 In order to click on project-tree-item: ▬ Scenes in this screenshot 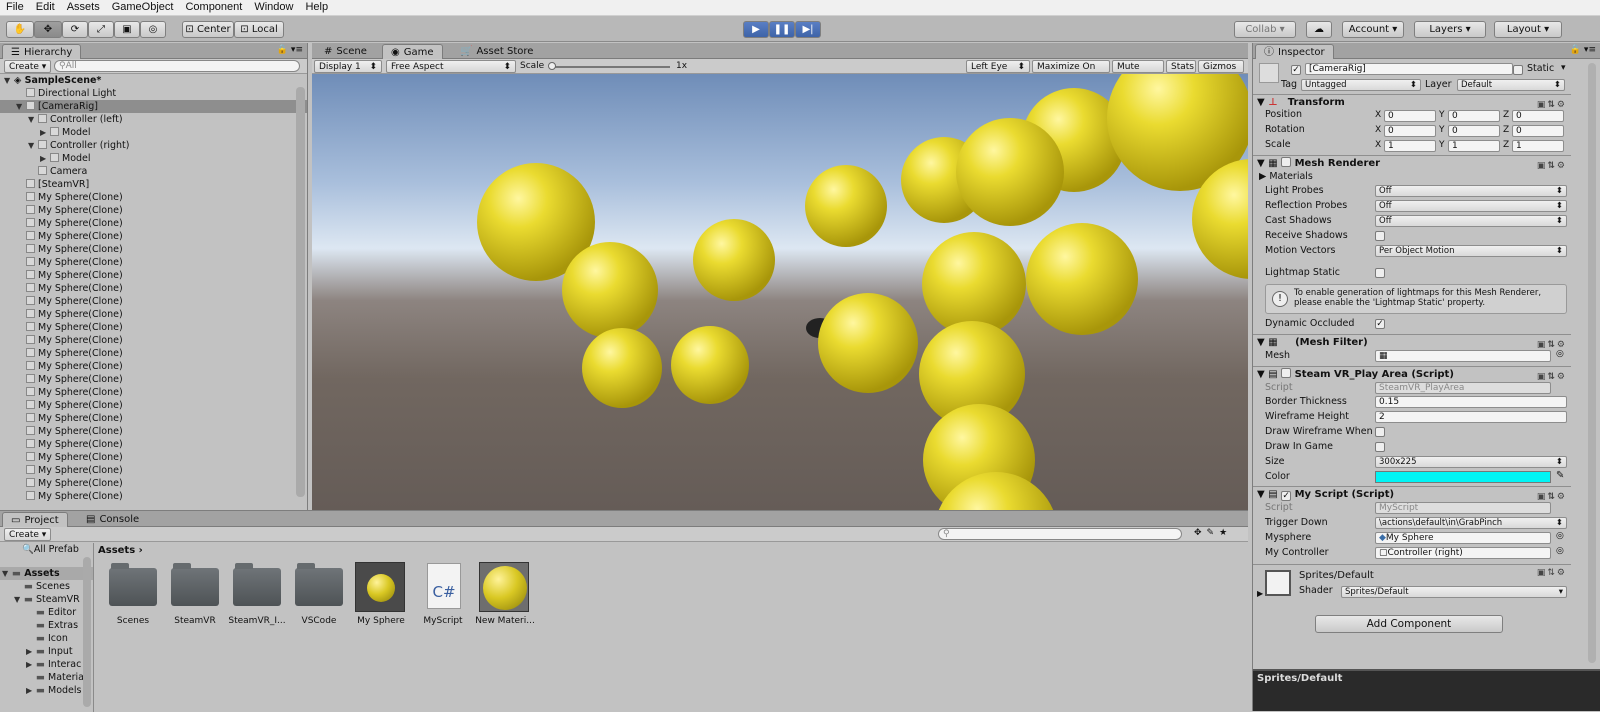, I will do `click(46, 586)`.